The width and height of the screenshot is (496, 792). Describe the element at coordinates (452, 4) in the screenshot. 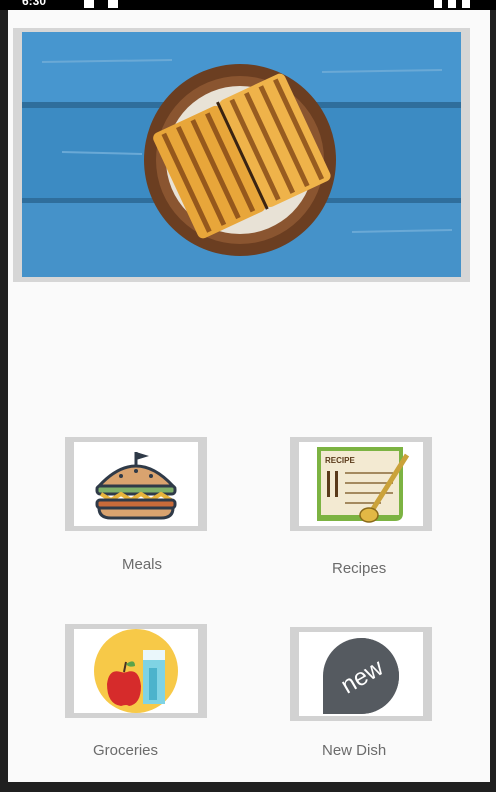

I see `signal-icon` at that location.